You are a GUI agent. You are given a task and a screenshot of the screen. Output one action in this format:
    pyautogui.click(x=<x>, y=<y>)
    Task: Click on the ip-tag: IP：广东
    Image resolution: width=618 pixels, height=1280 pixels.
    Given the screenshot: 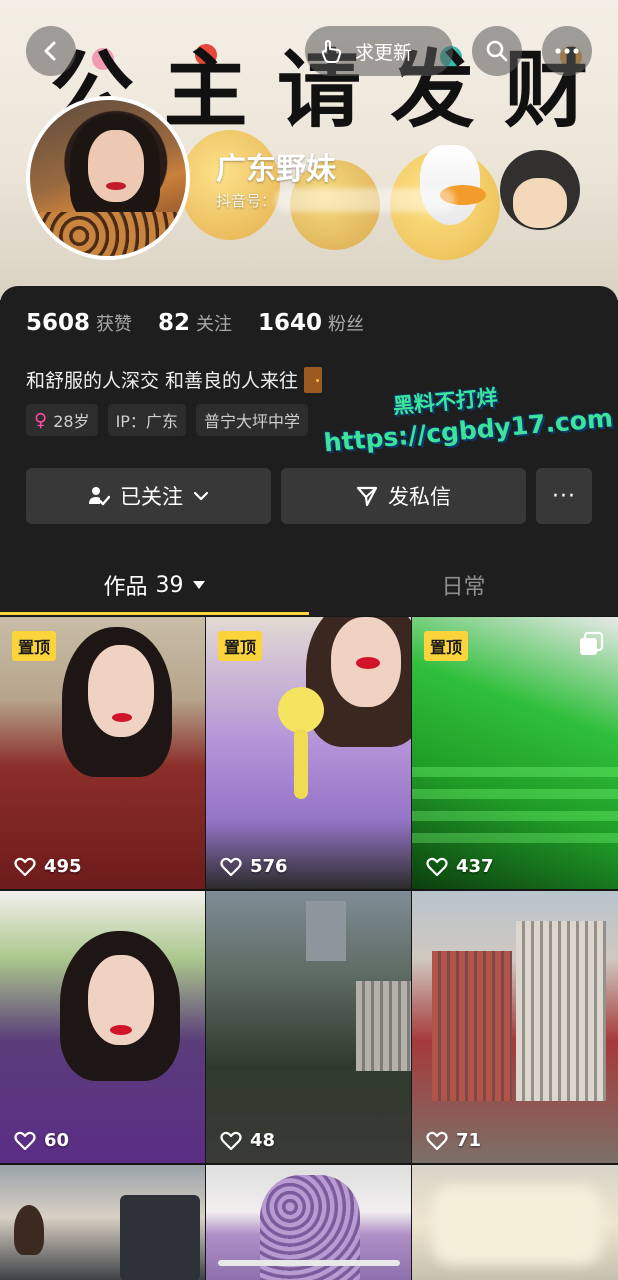 What is the action you would take?
    pyautogui.click(x=146, y=420)
    